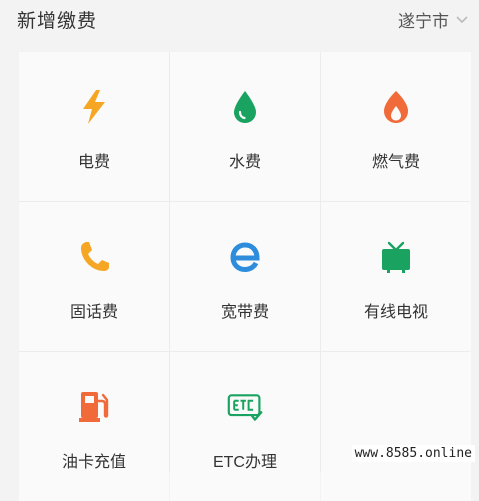 Image resolution: width=479 pixels, height=501 pixels. I want to click on page-title: 新增缴费, so click(57, 21).